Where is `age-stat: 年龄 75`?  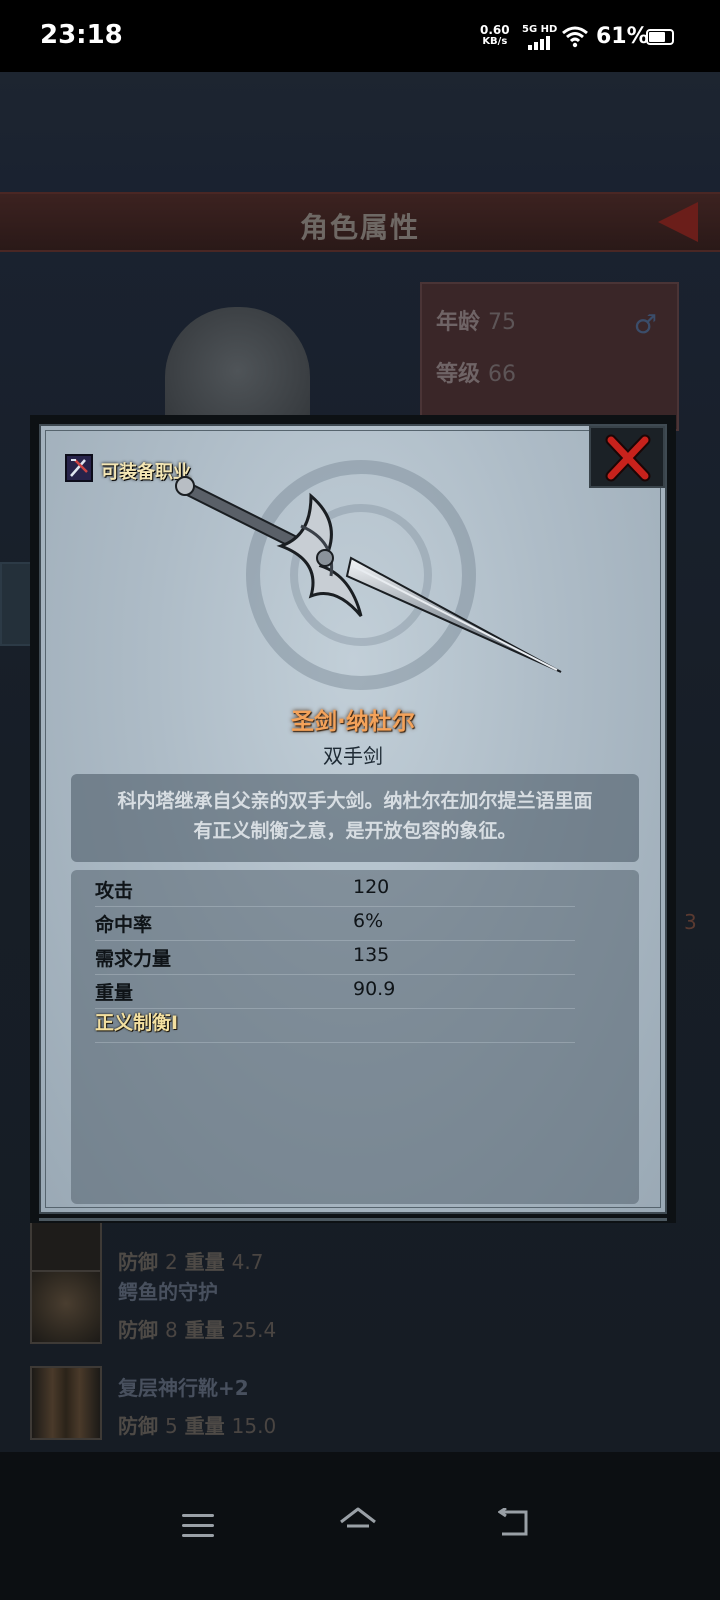 age-stat: 年龄 75 is located at coordinates (476, 320).